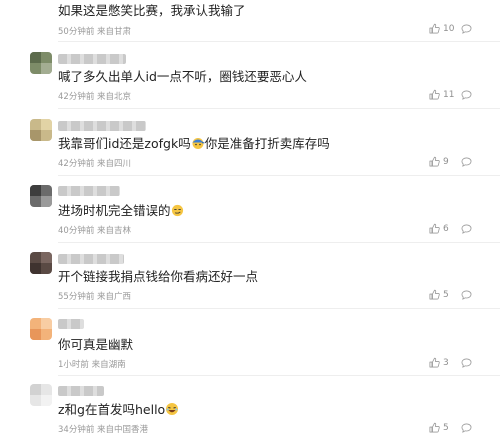 The height and width of the screenshot is (440, 500). I want to click on comment-meta: 34分钟前 来自中国香港, so click(103, 430).